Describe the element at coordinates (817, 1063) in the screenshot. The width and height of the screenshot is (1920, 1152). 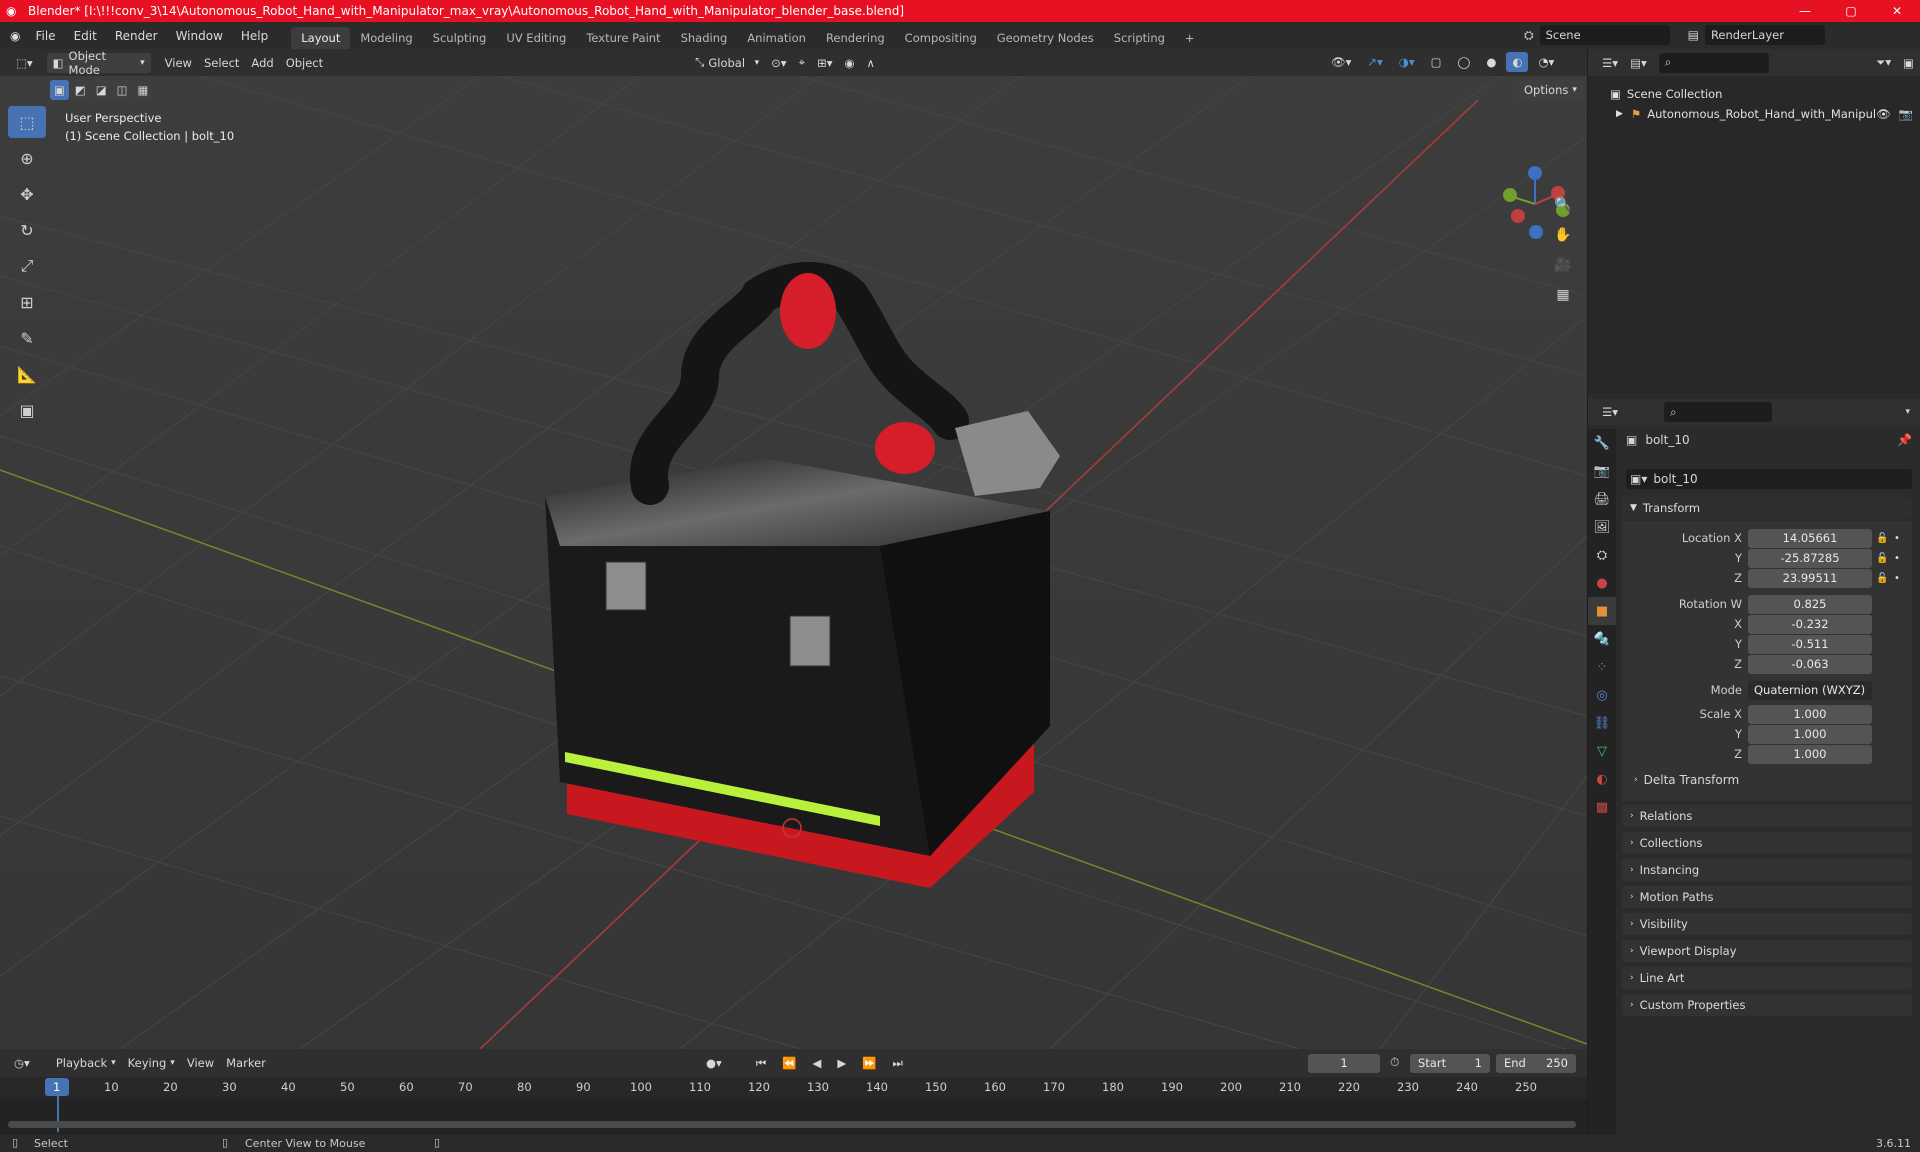
I see `play-reverse-icon: ◀` at that location.